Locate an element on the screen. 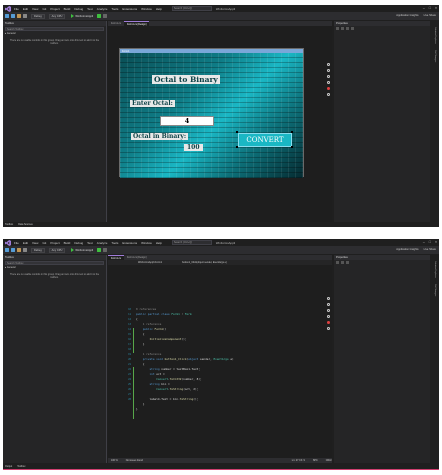 The image size is (442, 475). output-tab: Output is located at coordinates (8, 466).